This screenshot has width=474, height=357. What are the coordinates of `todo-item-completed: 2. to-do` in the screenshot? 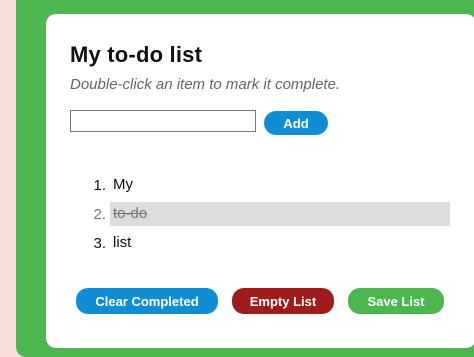 It's located at (265, 214).